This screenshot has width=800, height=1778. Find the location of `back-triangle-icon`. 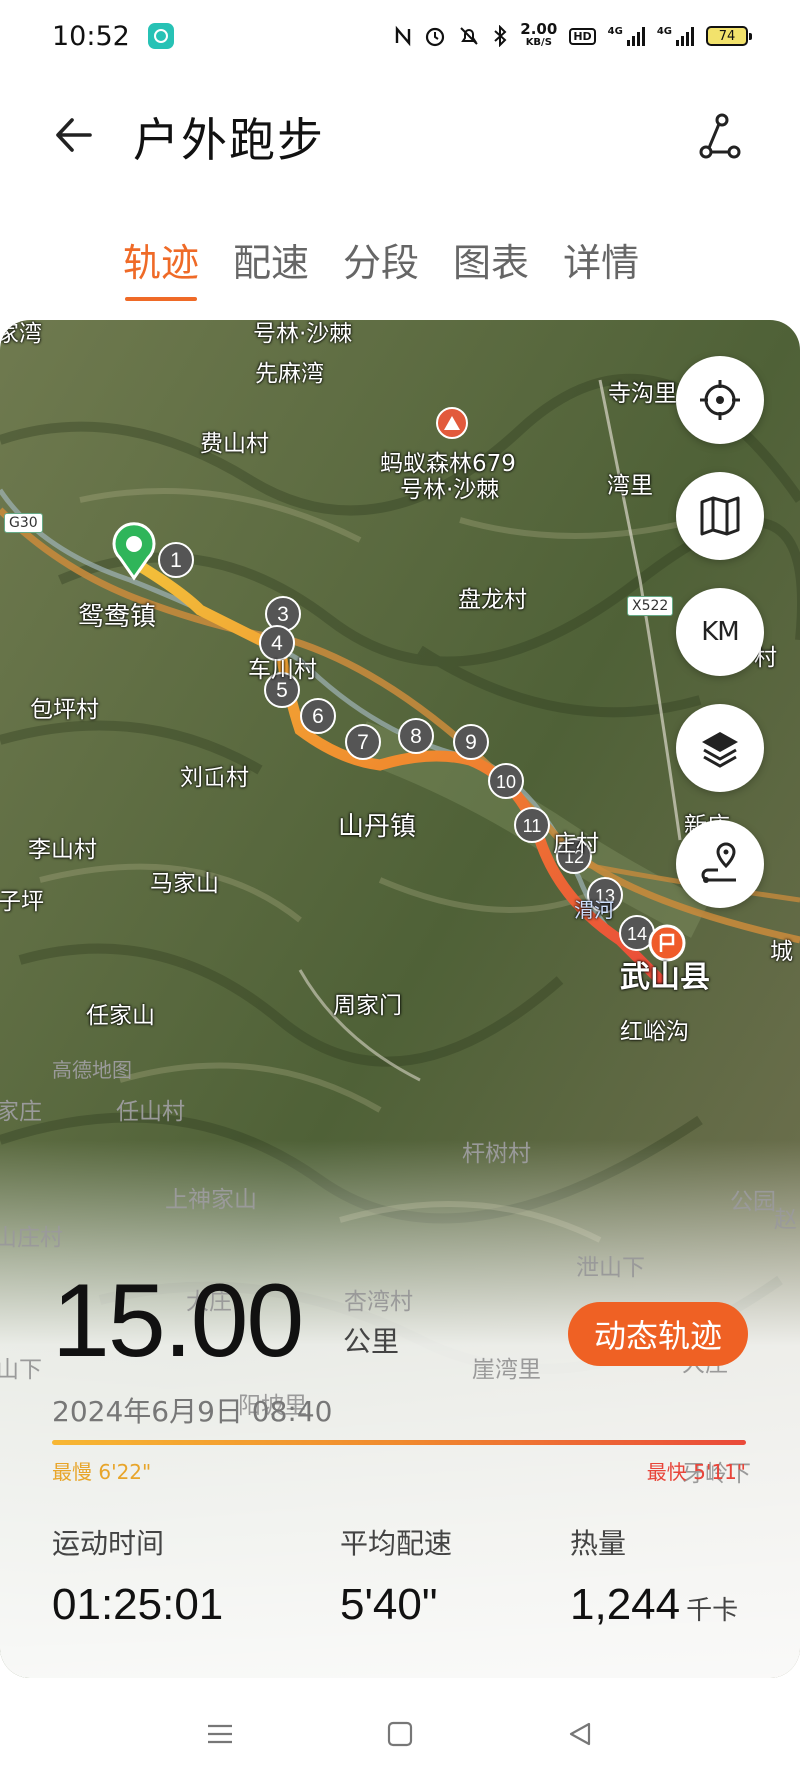

back-triangle-icon is located at coordinates (580, 1734).